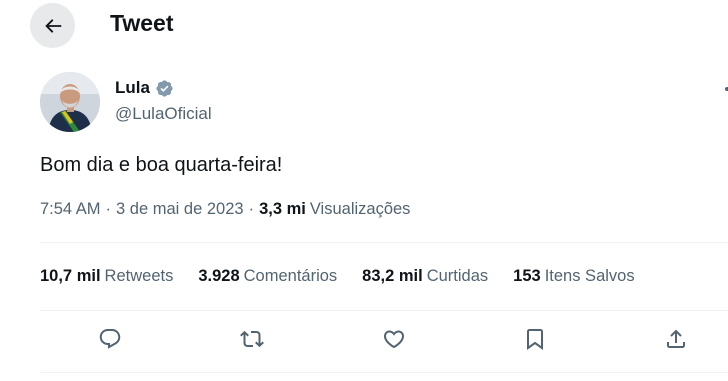 The image size is (728, 381). Describe the element at coordinates (527, 276) in the screenshot. I see `stat-count: 153` at that location.